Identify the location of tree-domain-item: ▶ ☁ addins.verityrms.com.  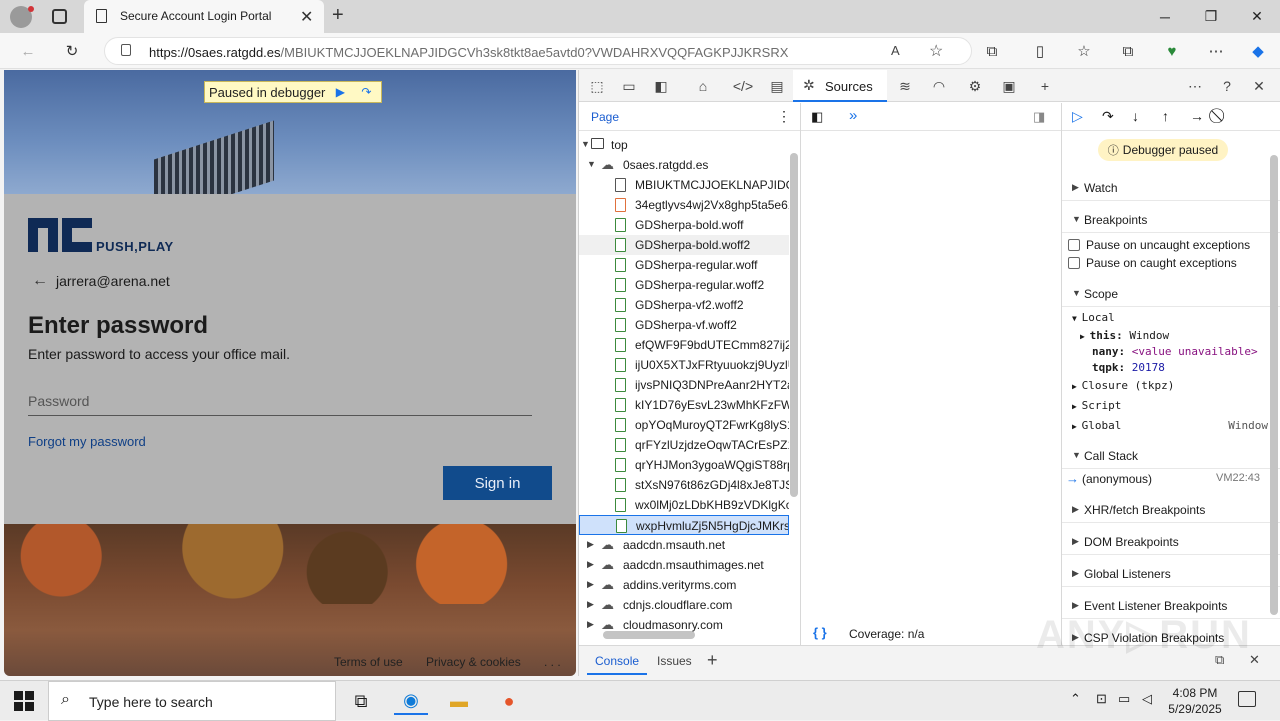
(684, 585).